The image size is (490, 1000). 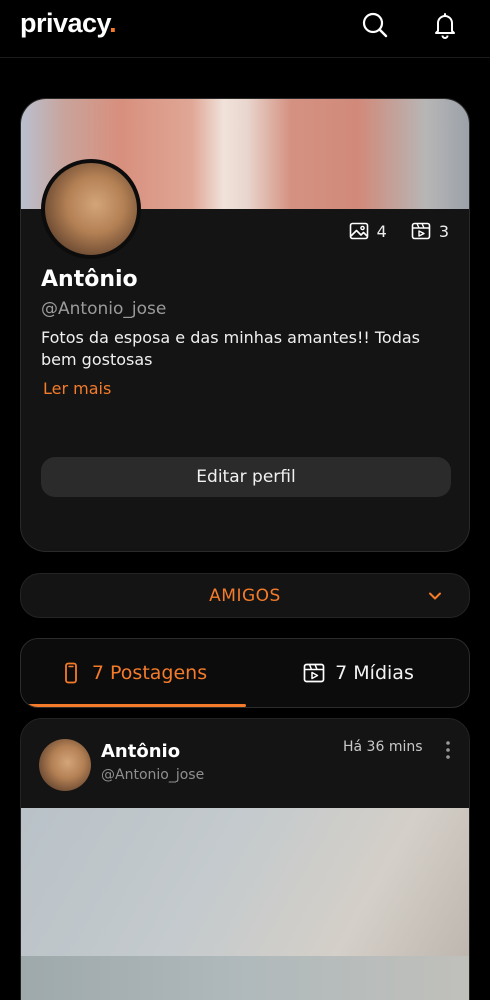 I want to click on videos-count: 3, so click(x=443, y=231).